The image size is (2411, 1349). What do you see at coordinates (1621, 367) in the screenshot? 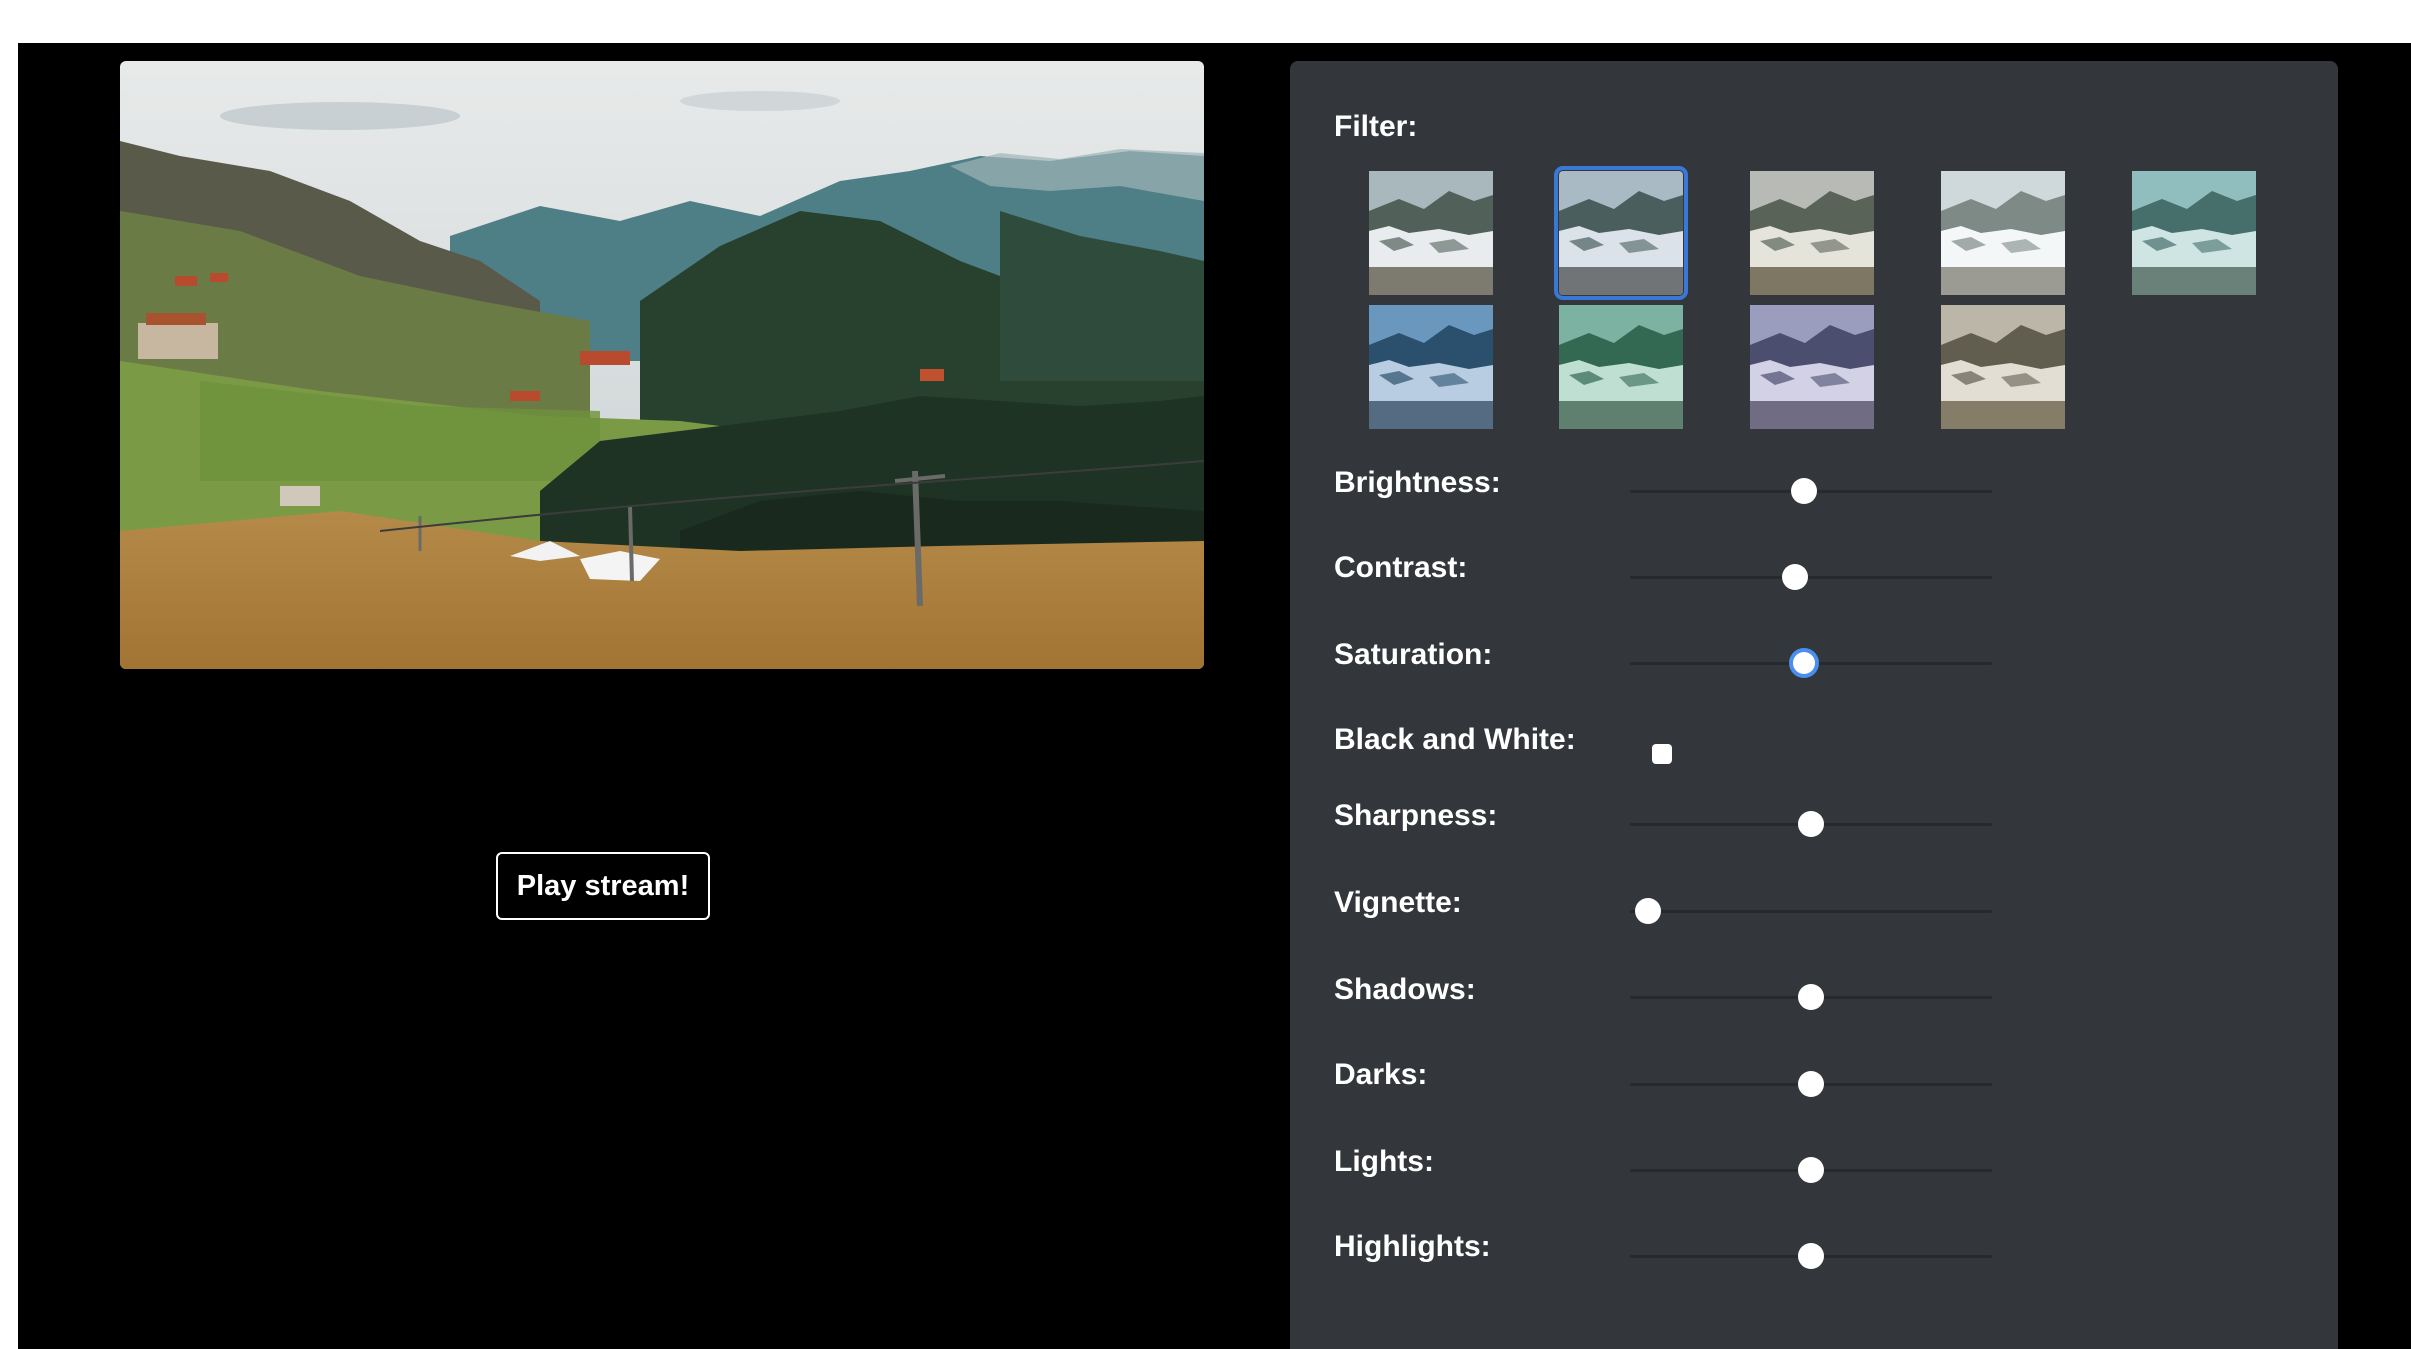
I see `filter-thumbnail-green` at bounding box center [1621, 367].